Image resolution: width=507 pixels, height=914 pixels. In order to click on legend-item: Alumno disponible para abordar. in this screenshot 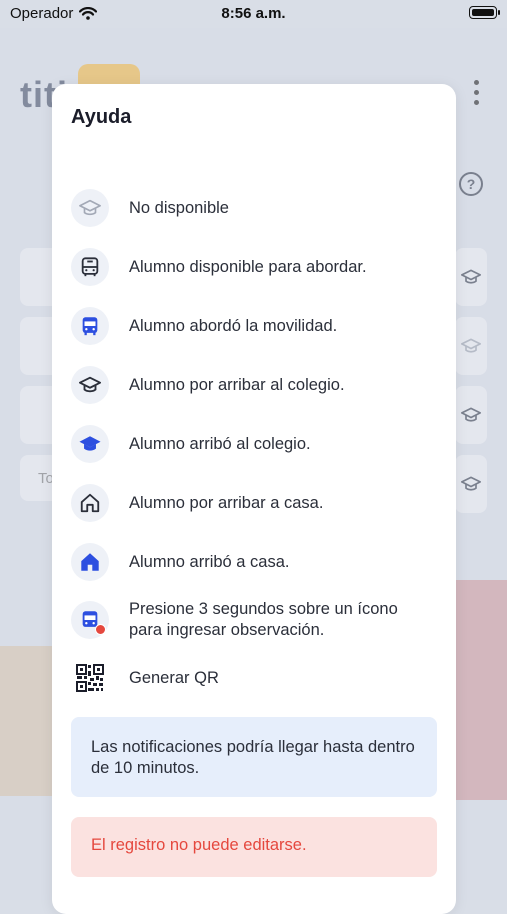, I will do `click(261, 267)`.